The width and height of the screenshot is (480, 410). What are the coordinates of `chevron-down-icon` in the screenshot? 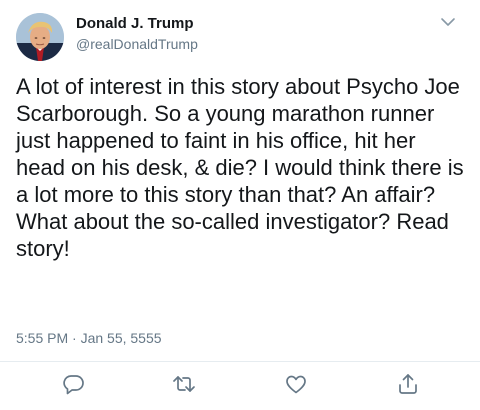 It's located at (448, 22).